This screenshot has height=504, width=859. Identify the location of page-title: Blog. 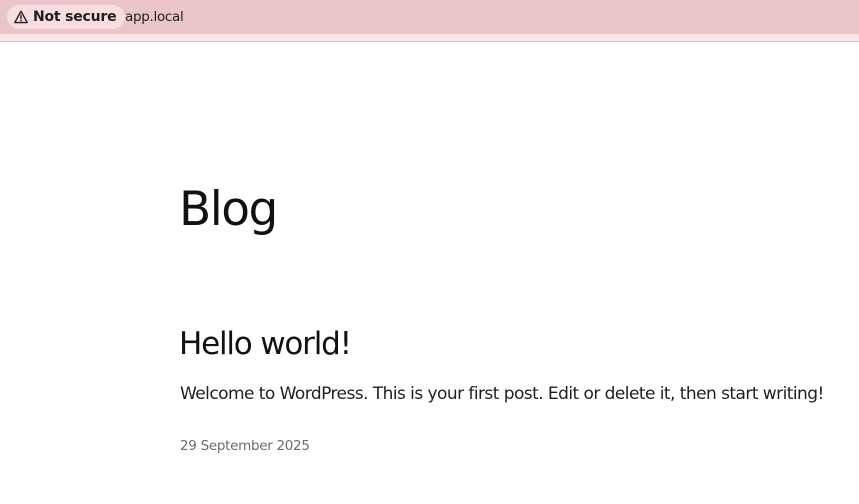
(228, 209).